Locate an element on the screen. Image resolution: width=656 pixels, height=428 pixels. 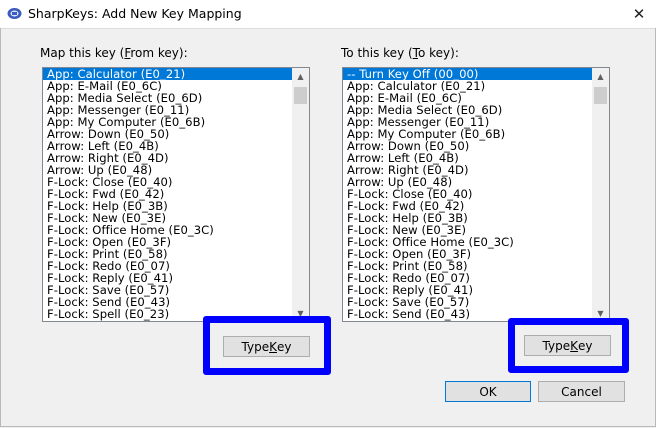
cancel-button: Cancel is located at coordinates (581, 391).